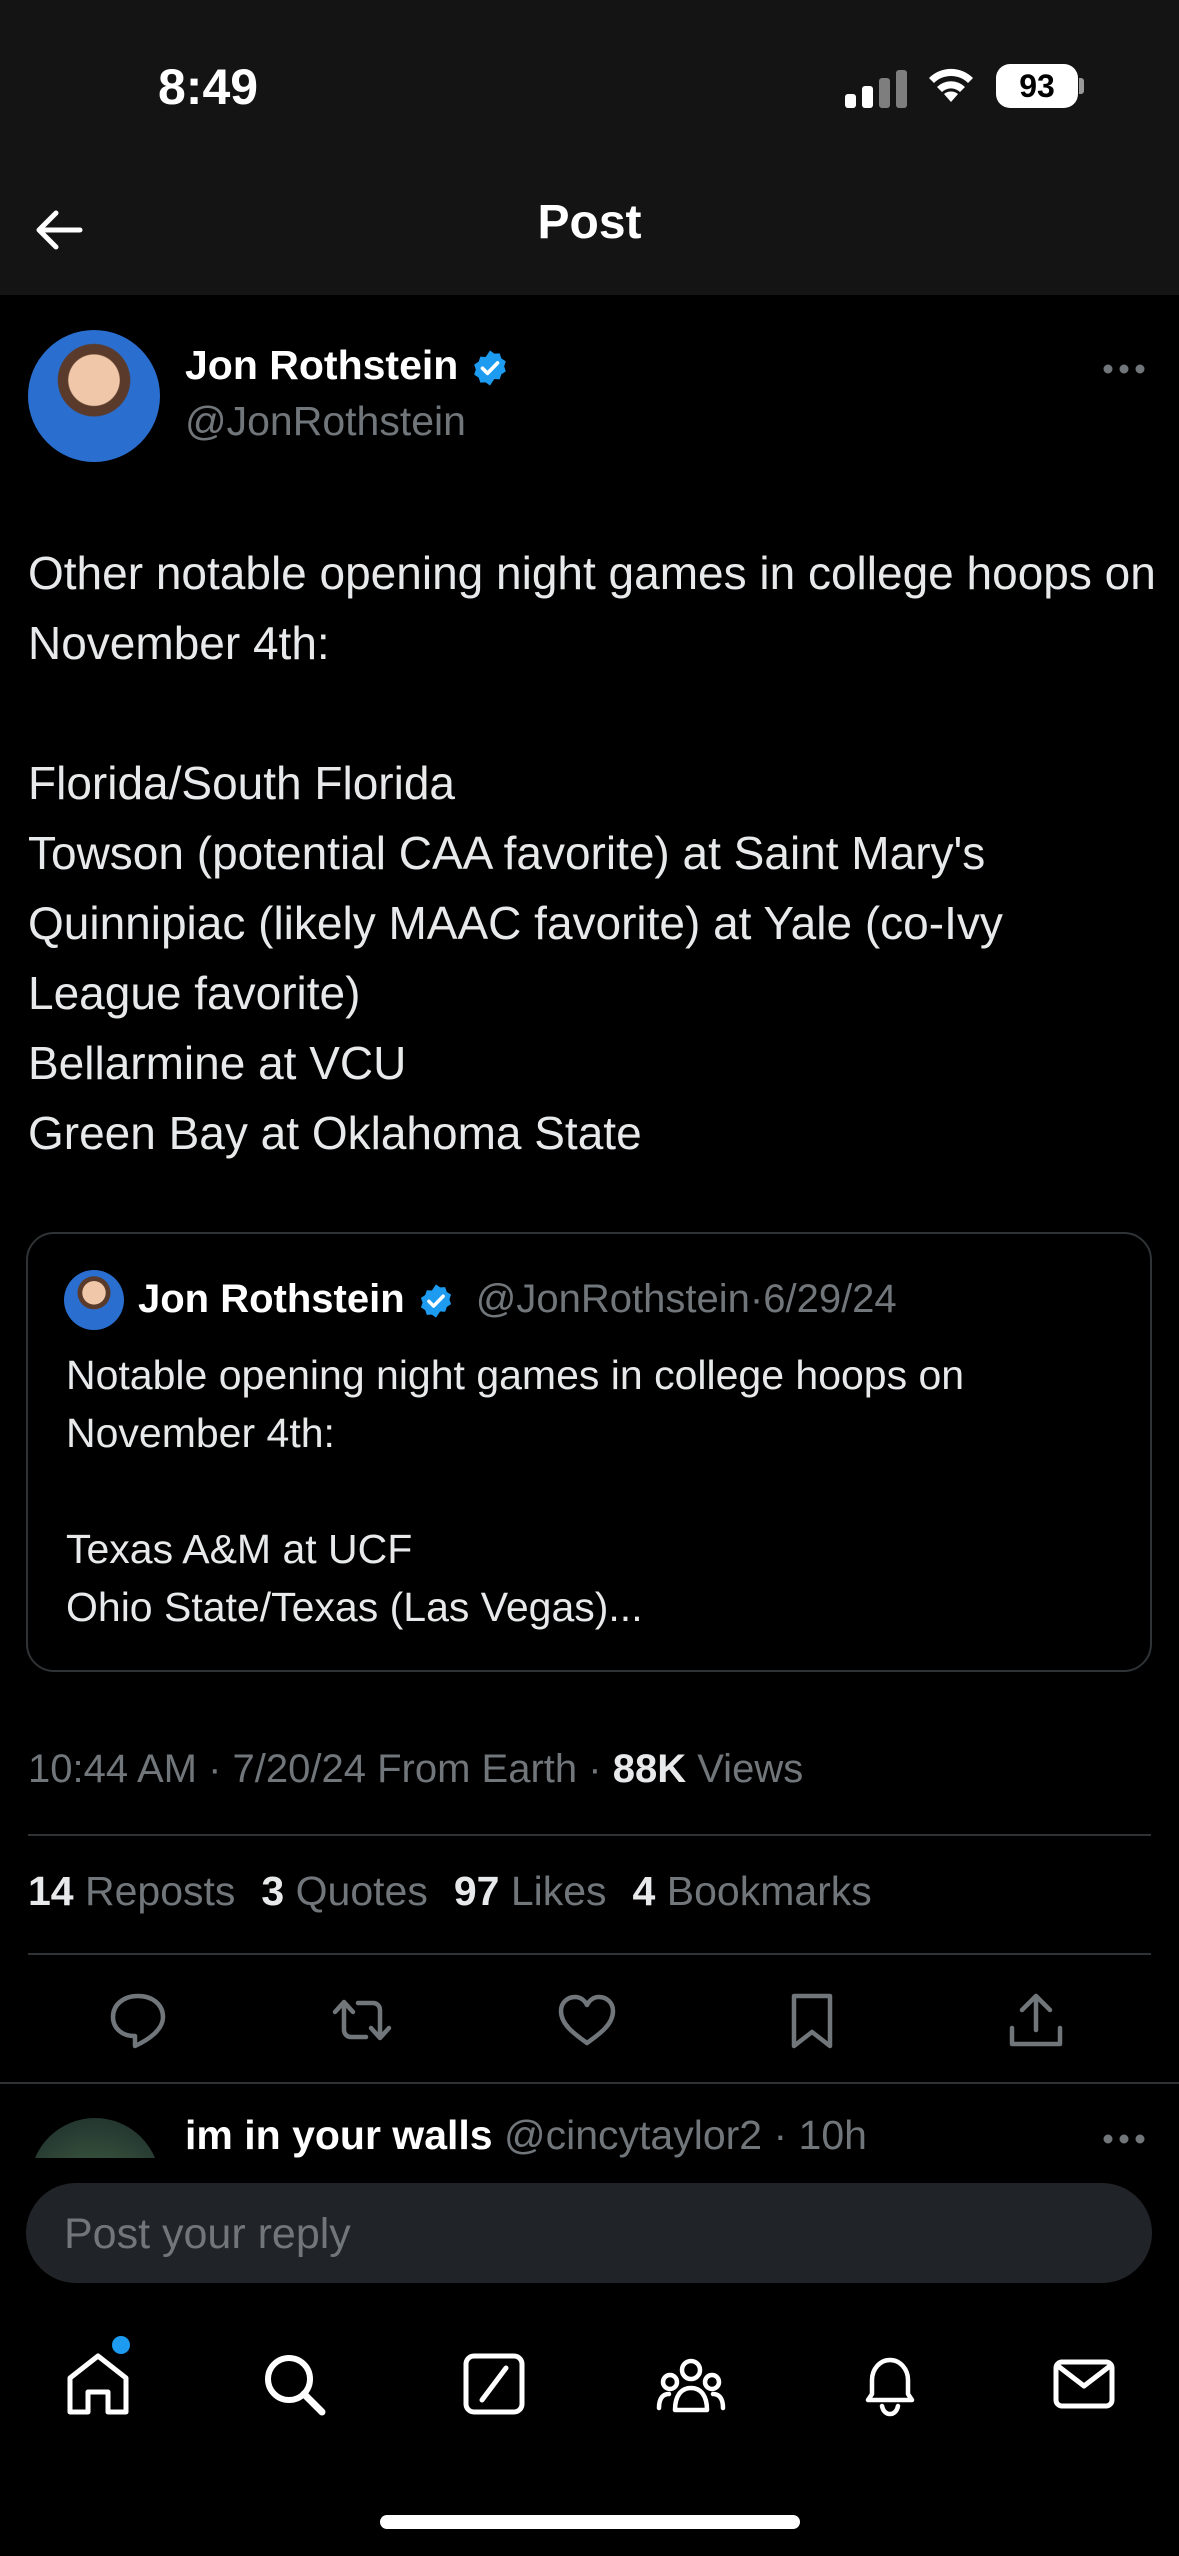 The image size is (1179, 2556). What do you see at coordinates (890, 2384) in the screenshot?
I see `notifications-icon` at bounding box center [890, 2384].